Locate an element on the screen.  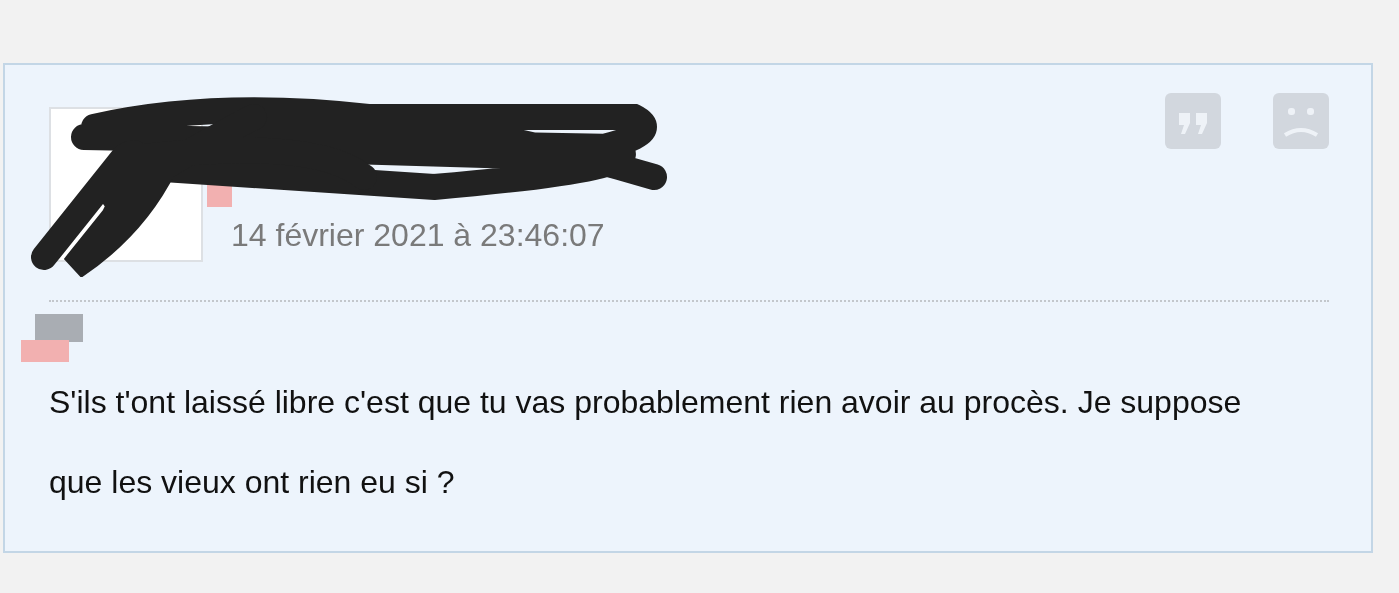
quote-icon is located at coordinates (1193, 121).